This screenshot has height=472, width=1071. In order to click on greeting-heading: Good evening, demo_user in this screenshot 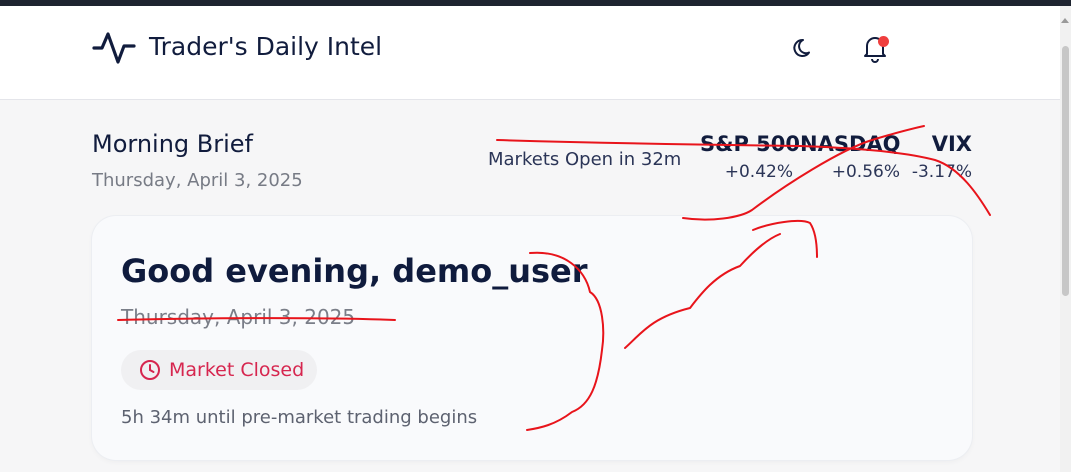, I will do `click(354, 271)`.